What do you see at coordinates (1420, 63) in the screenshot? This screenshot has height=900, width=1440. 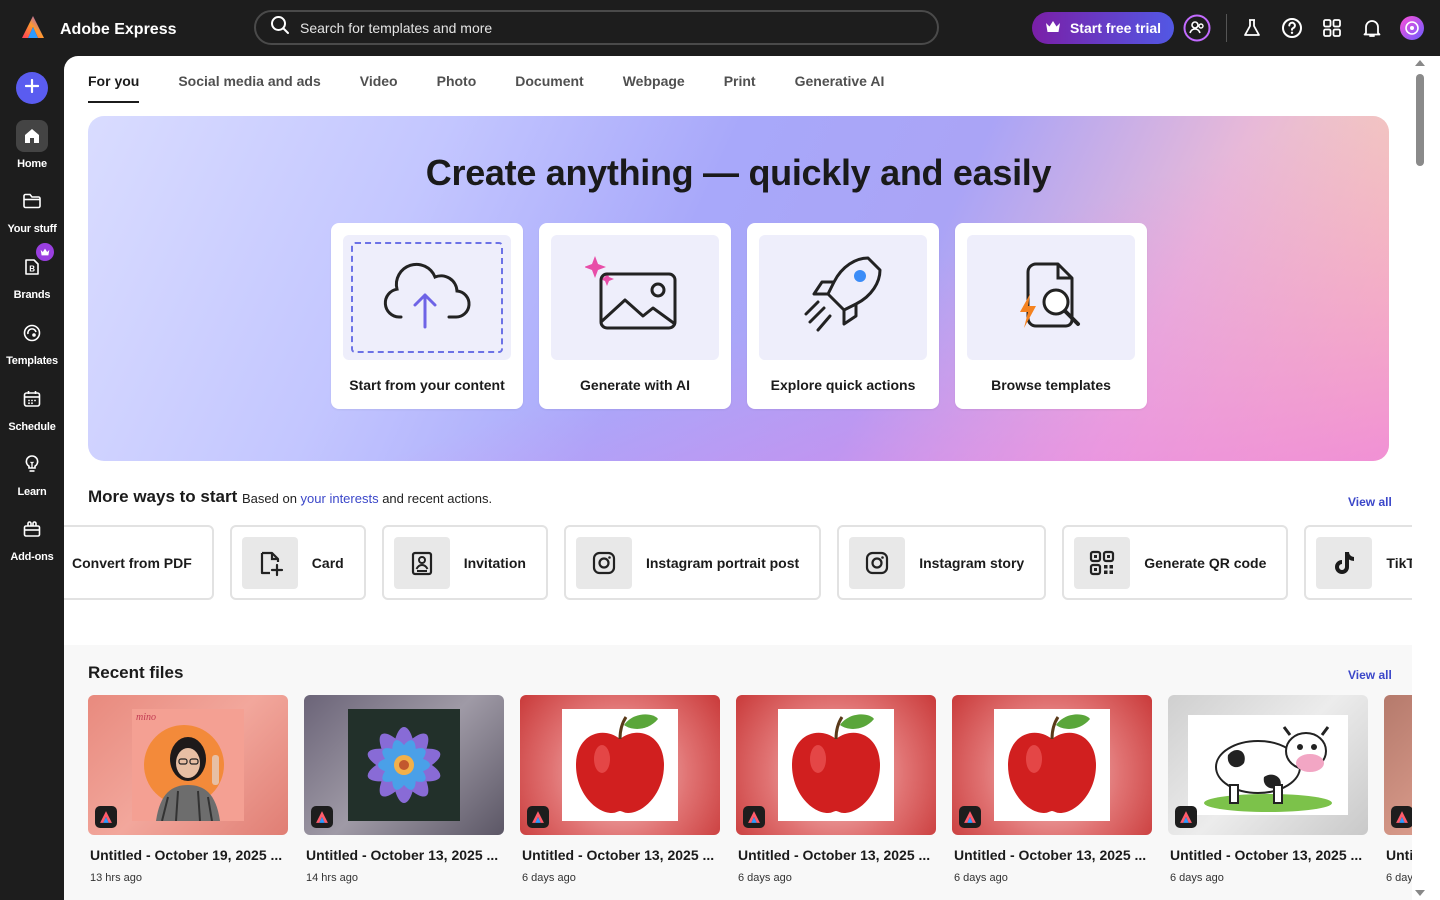 I see `scroll-up-arrow-icon` at bounding box center [1420, 63].